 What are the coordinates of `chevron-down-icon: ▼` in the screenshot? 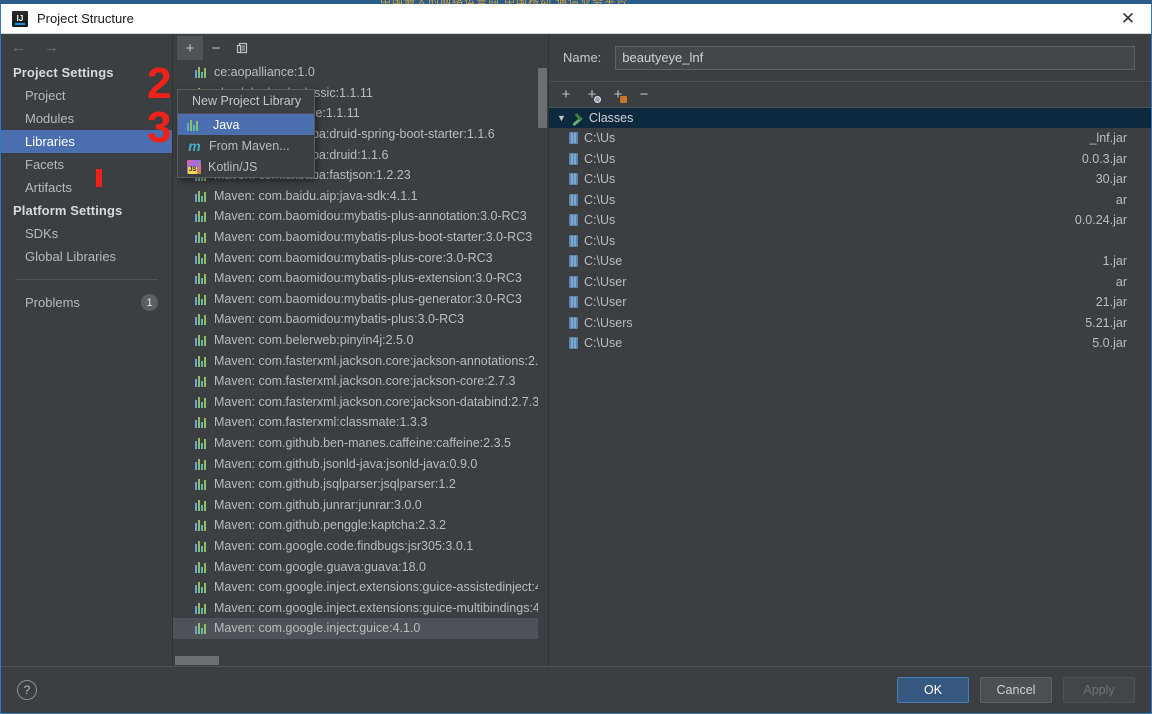 It's located at (561, 118).